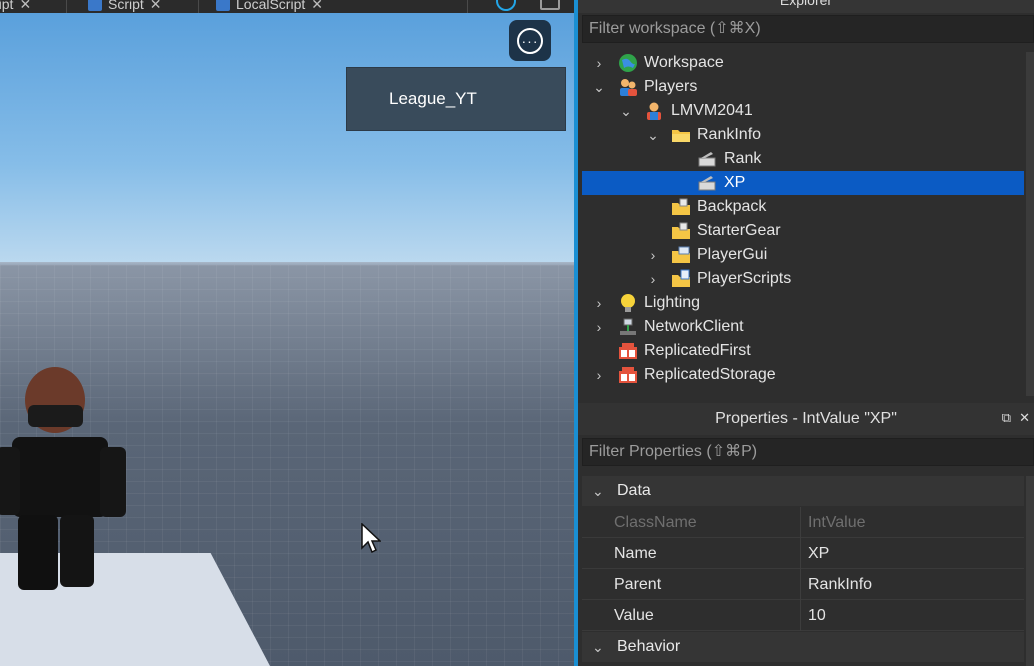 The image size is (1034, 666). I want to click on more-icon: ···, so click(530, 40).